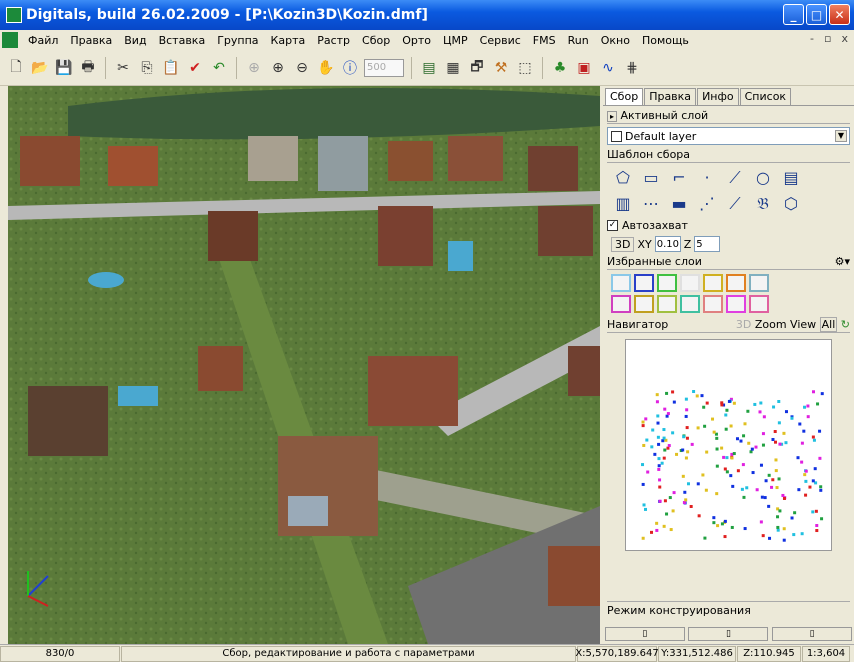  Describe the element at coordinates (135, 40) in the screenshot. I see `menu-view: Вид` at that location.